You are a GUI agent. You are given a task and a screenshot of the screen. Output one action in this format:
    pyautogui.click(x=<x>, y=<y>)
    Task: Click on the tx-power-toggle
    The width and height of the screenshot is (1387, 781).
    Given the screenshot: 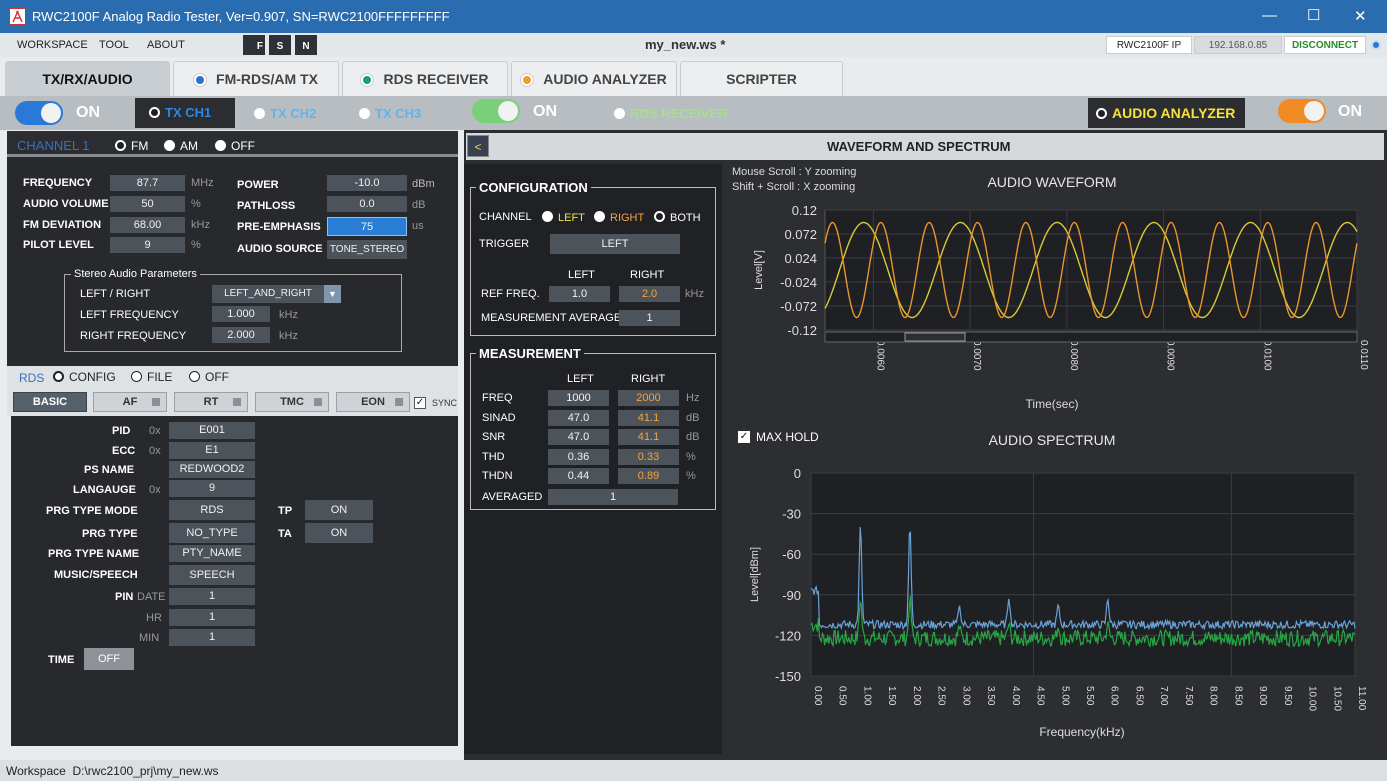 What is the action you would take?
    pyautogui.click(x=39, y=113)
    